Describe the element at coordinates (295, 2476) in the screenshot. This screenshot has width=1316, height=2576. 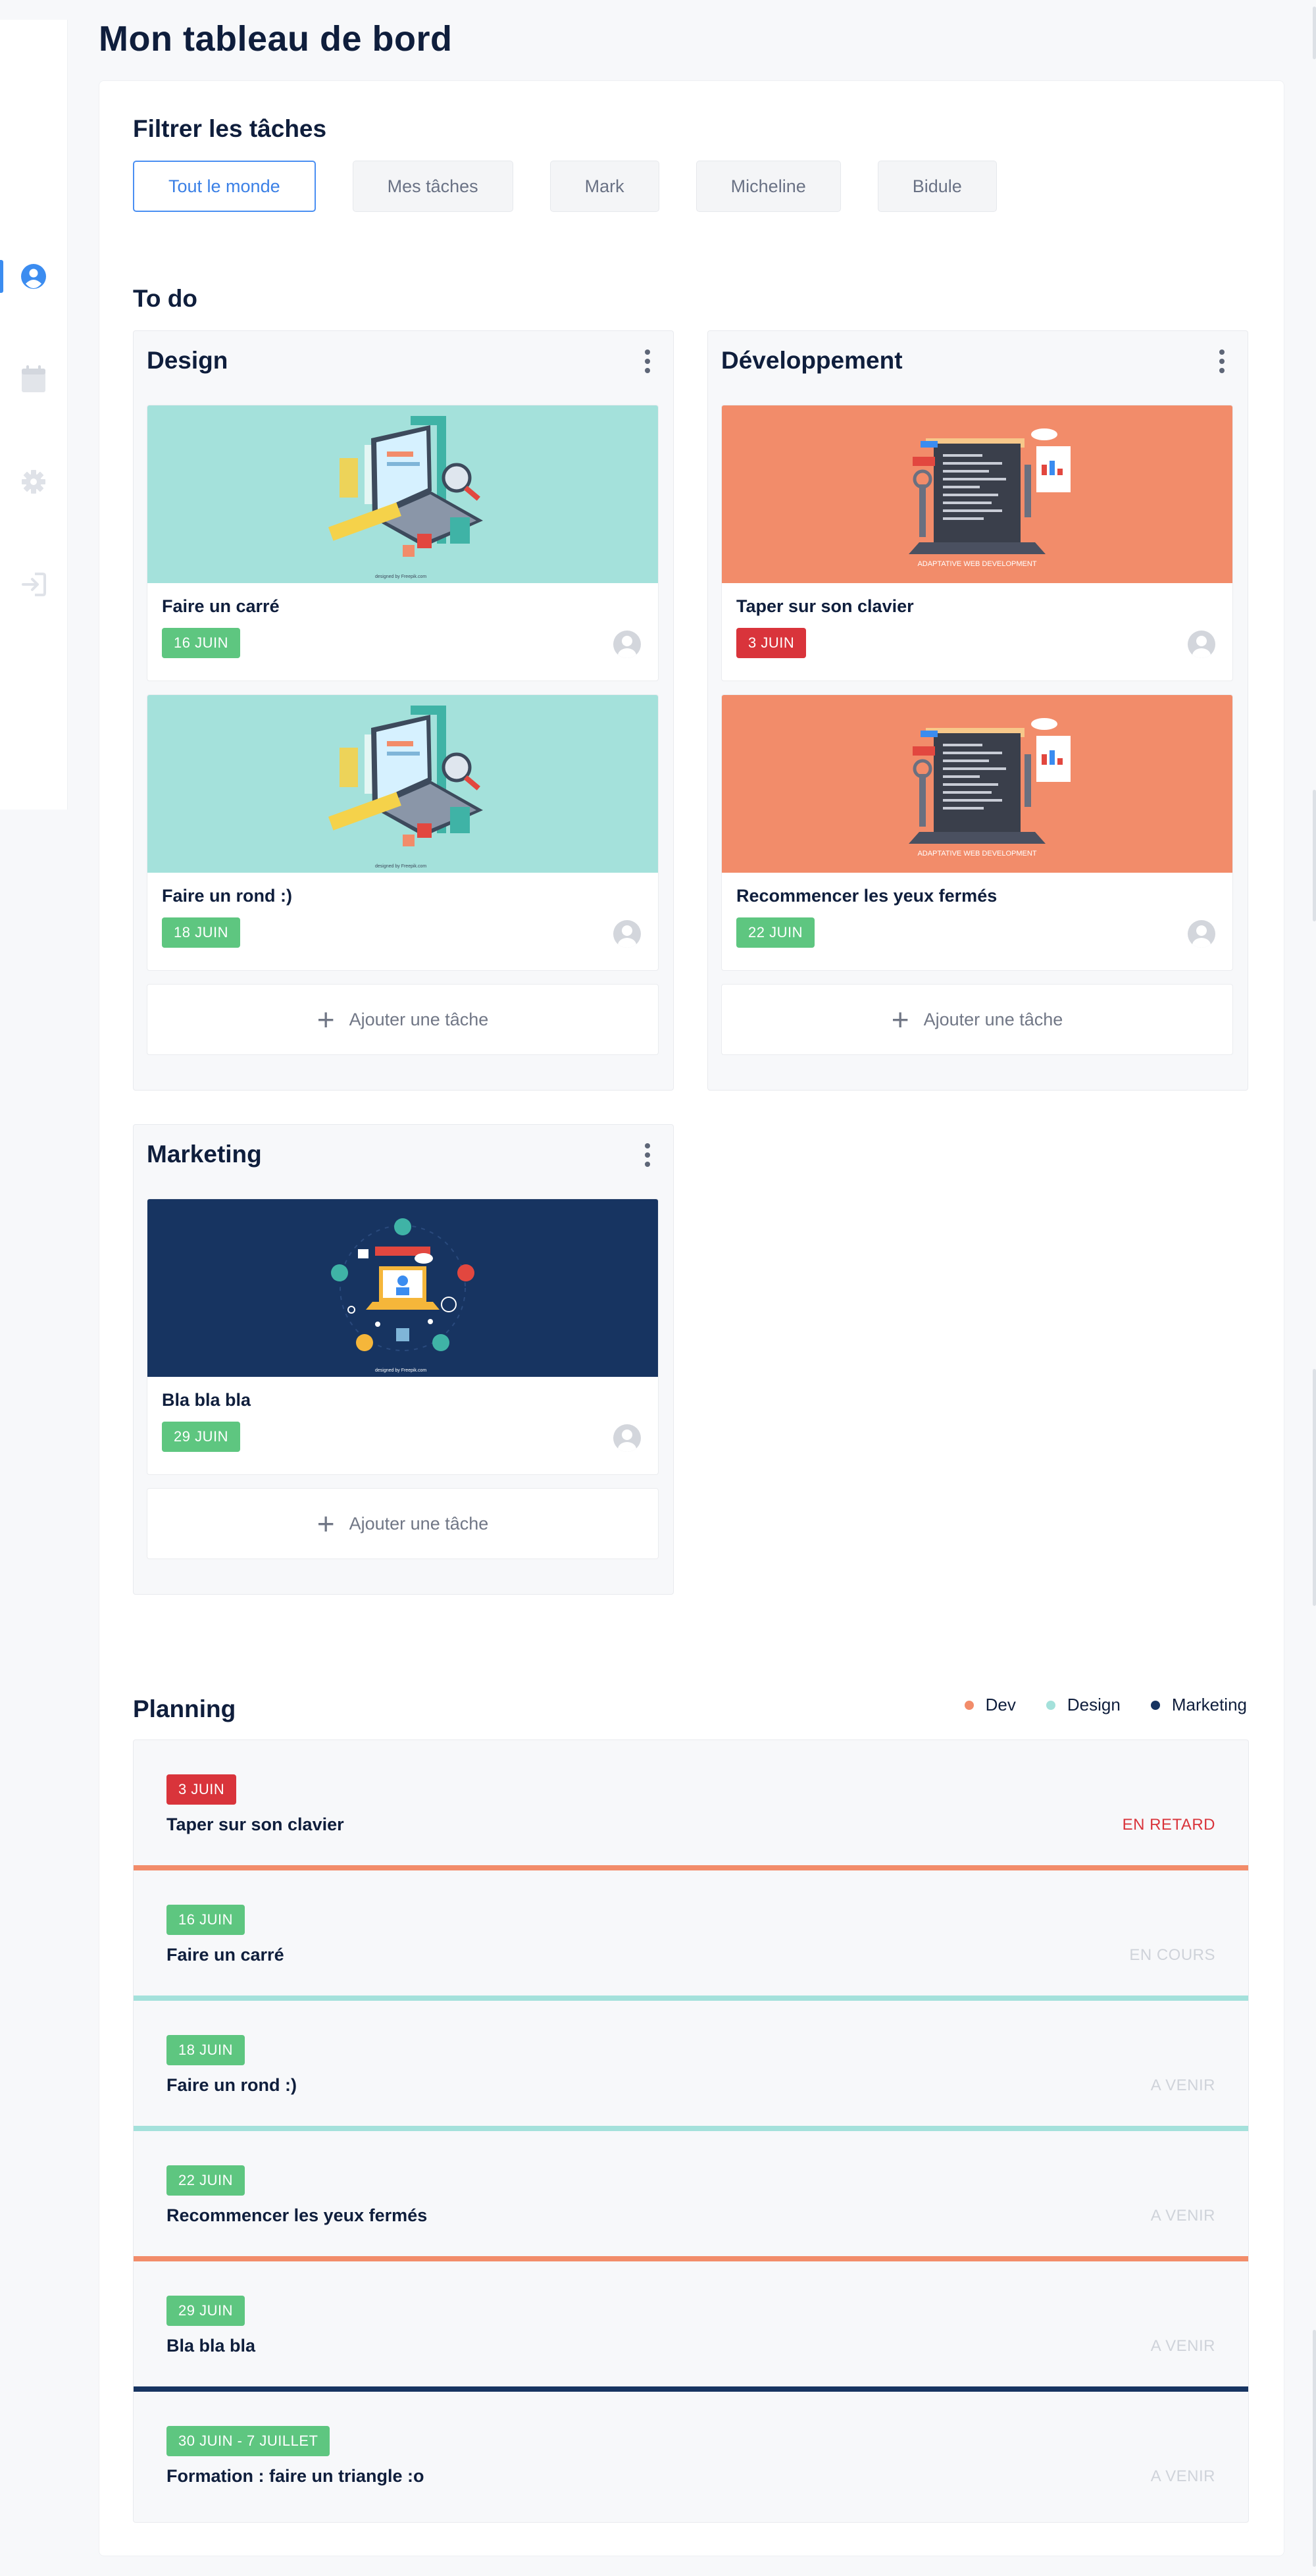
I see `planning-task-title: Formation : faire un triangle :o` at that location.